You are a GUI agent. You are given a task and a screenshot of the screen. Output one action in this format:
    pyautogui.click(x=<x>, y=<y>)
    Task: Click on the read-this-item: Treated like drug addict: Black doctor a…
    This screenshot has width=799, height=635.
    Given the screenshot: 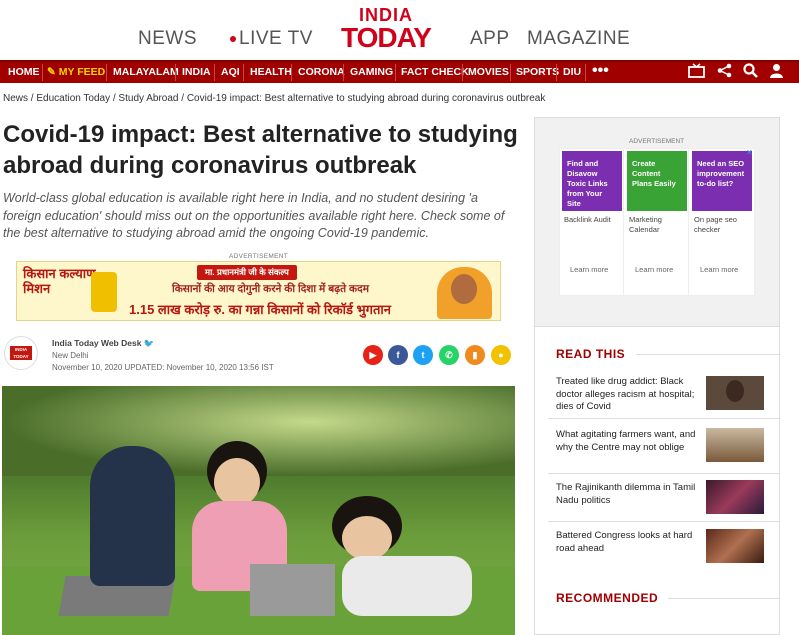 What is the action you would take?
    pyautogui.click(x=629, y=395)
    